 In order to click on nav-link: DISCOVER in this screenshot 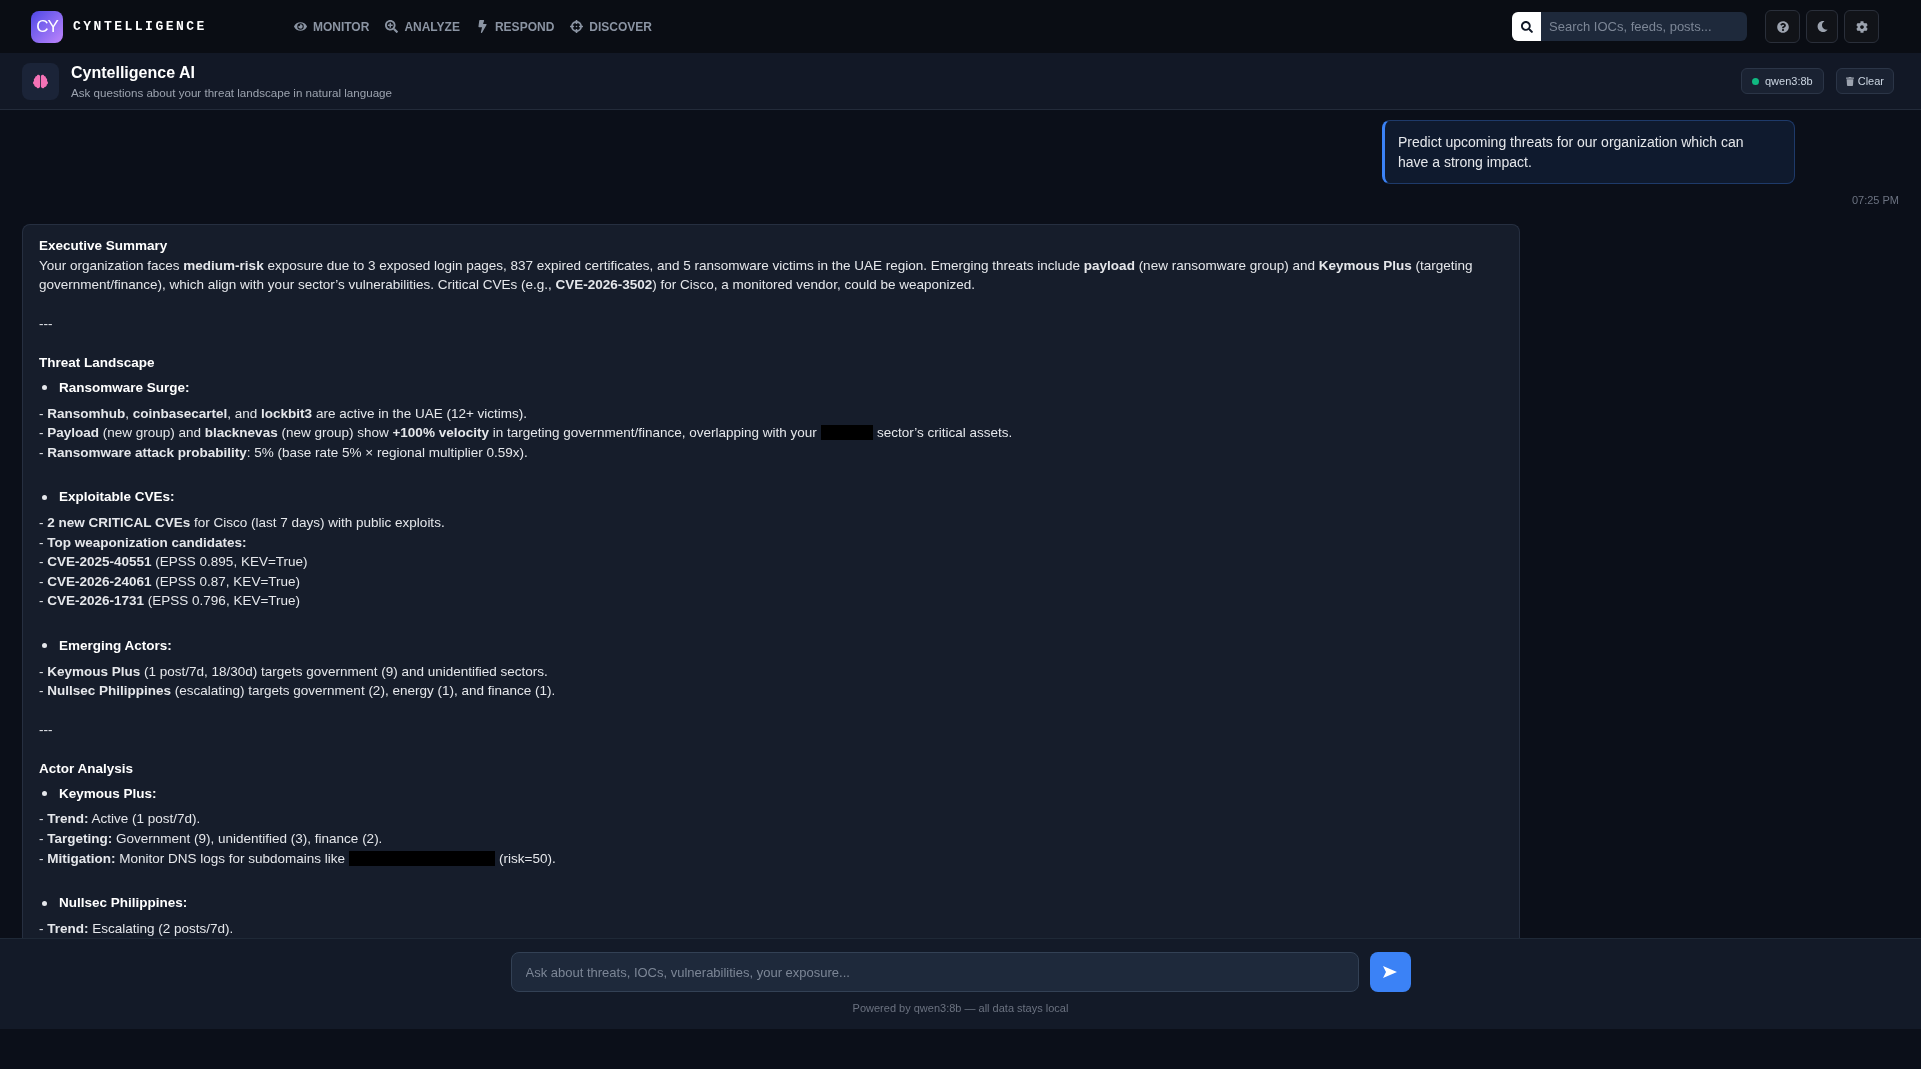, I will do `click(611, 26)`.